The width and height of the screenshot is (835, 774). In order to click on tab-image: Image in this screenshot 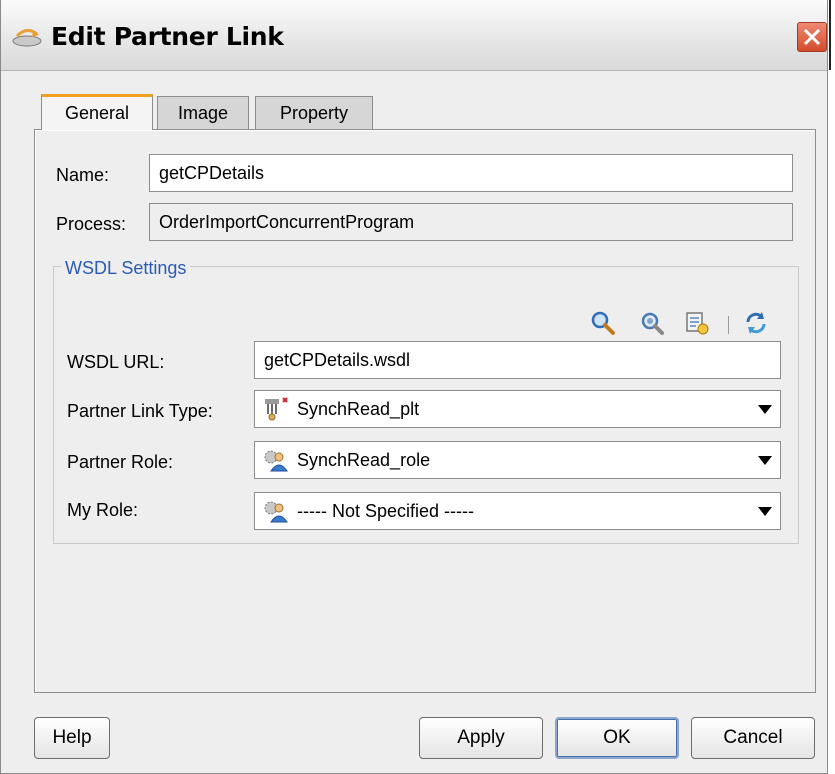, I will do `click(203, 113)`.